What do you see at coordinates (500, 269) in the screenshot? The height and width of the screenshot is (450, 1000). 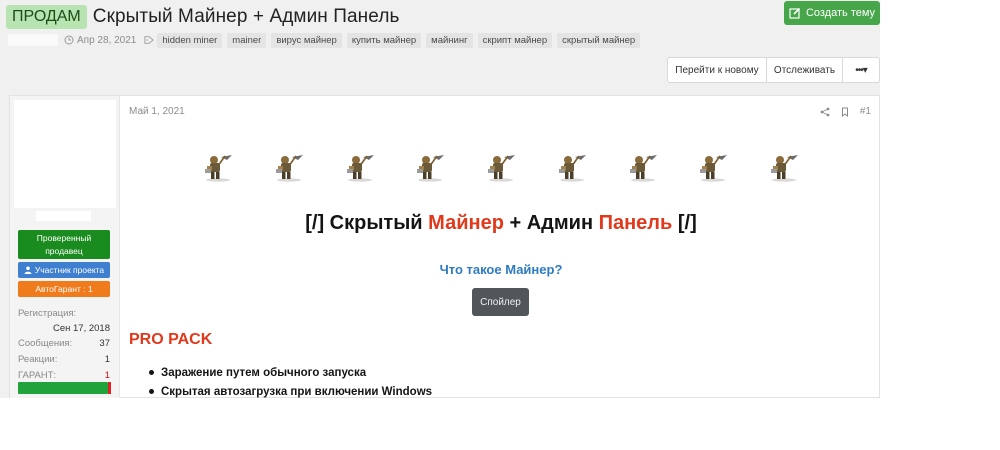 I see `what-is-miner-link: Что такое Майнер?` at bounding box center [500, 269].